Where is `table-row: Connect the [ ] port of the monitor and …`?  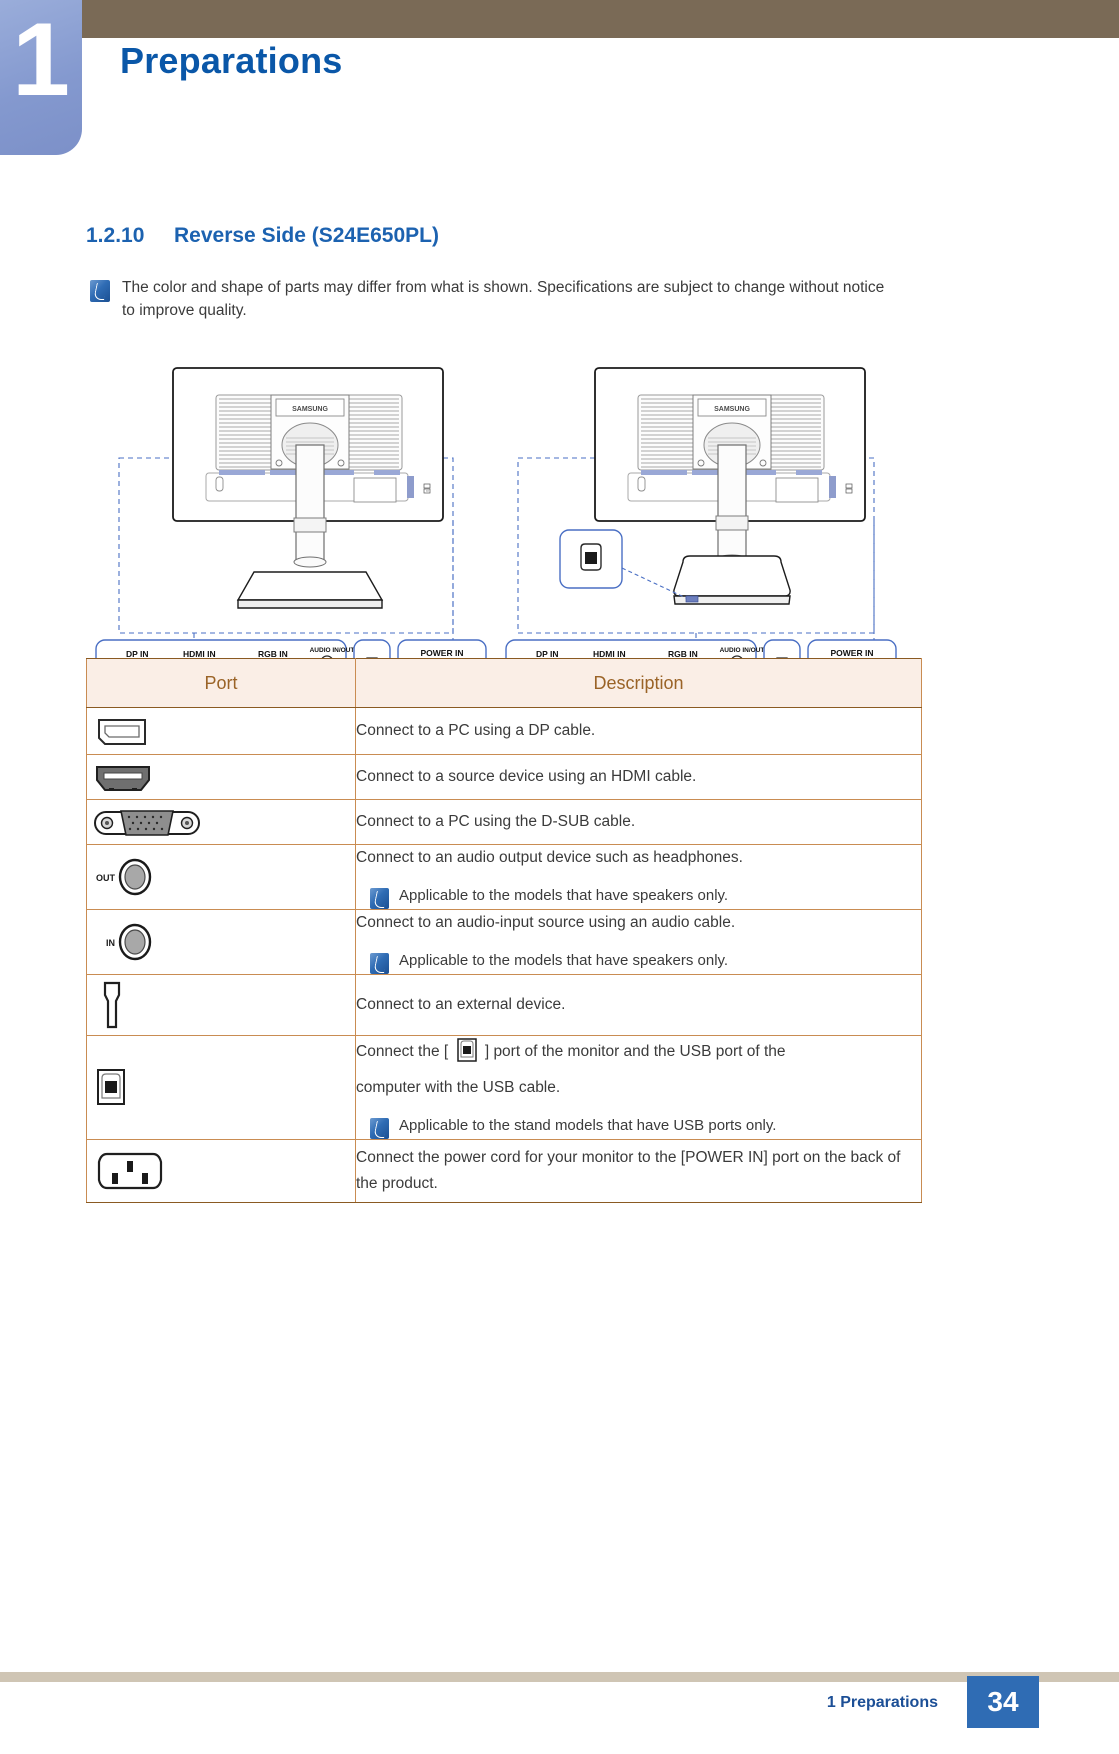 table-row: Connect the [ ] port of the monitor and … is located at coordinates (504, 1087).